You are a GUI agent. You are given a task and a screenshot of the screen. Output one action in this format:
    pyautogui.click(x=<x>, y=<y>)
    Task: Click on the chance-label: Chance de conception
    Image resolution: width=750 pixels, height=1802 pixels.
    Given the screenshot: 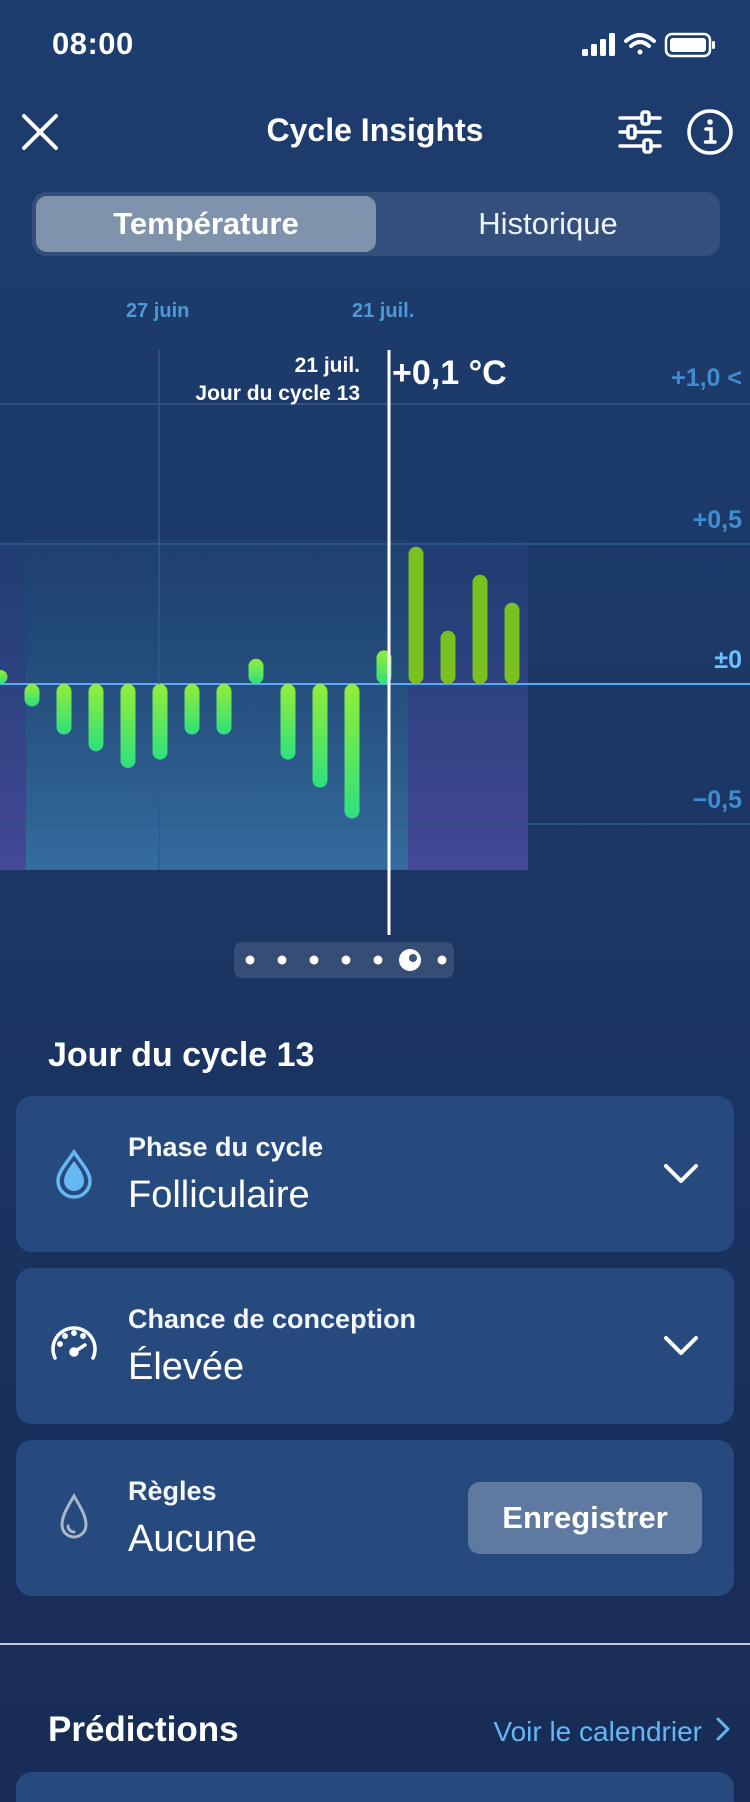 What is the action you would take?
    pyautogui.click(x=272, y=1319)
    